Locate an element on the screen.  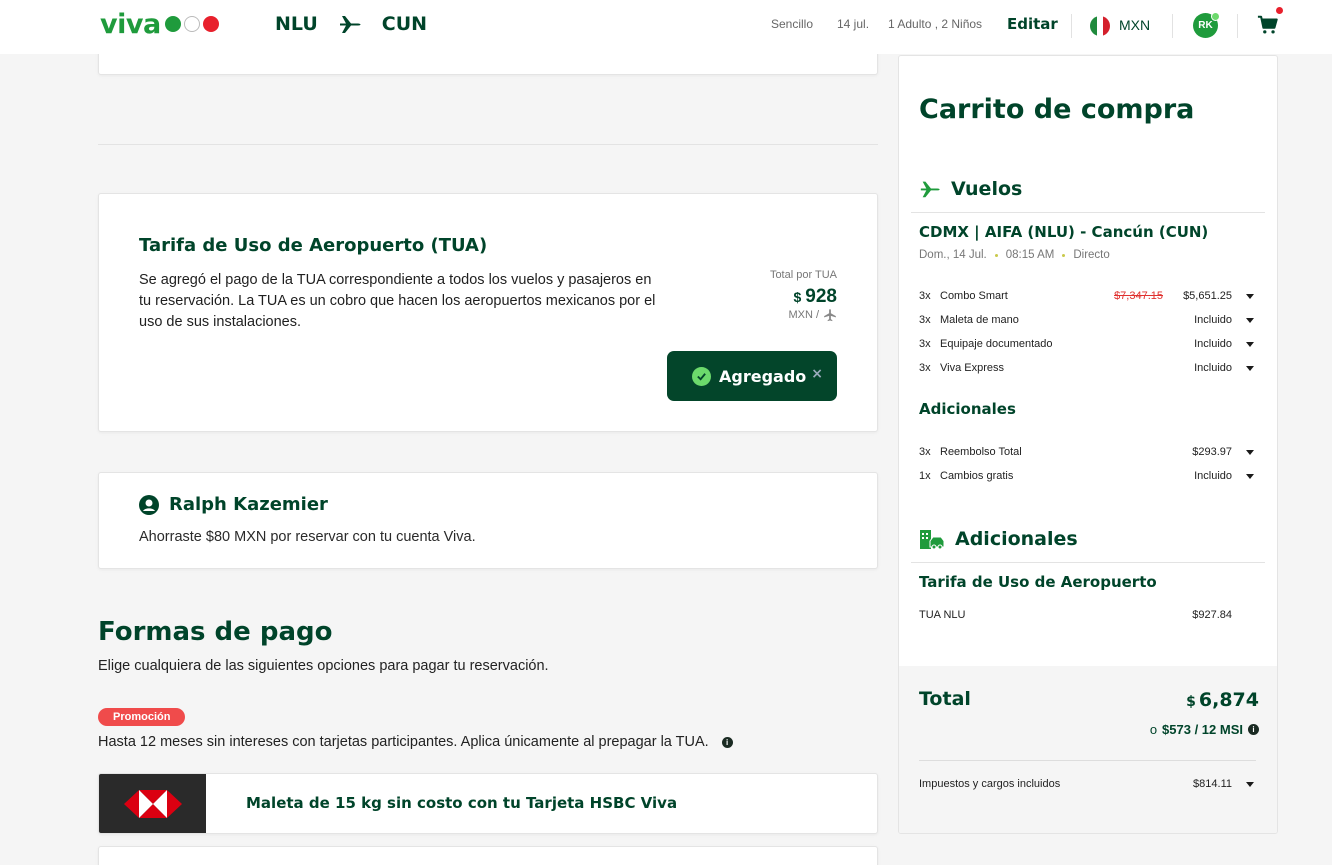
additionals-heading-label: Adicionales is located at coordinates (1016, 539).